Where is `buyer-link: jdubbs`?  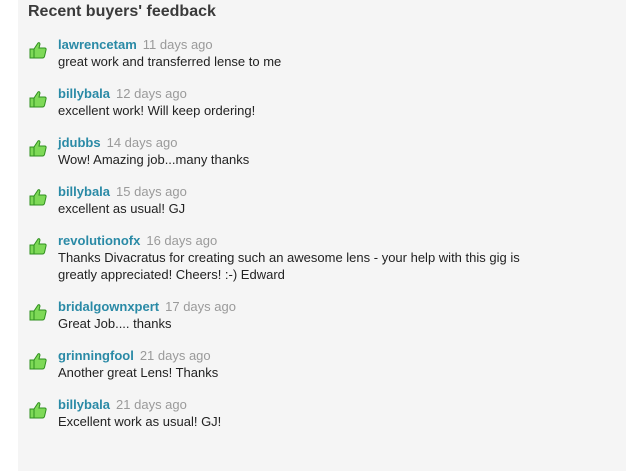
buyer-link: jdubbs is located at coordinates (79, 142).